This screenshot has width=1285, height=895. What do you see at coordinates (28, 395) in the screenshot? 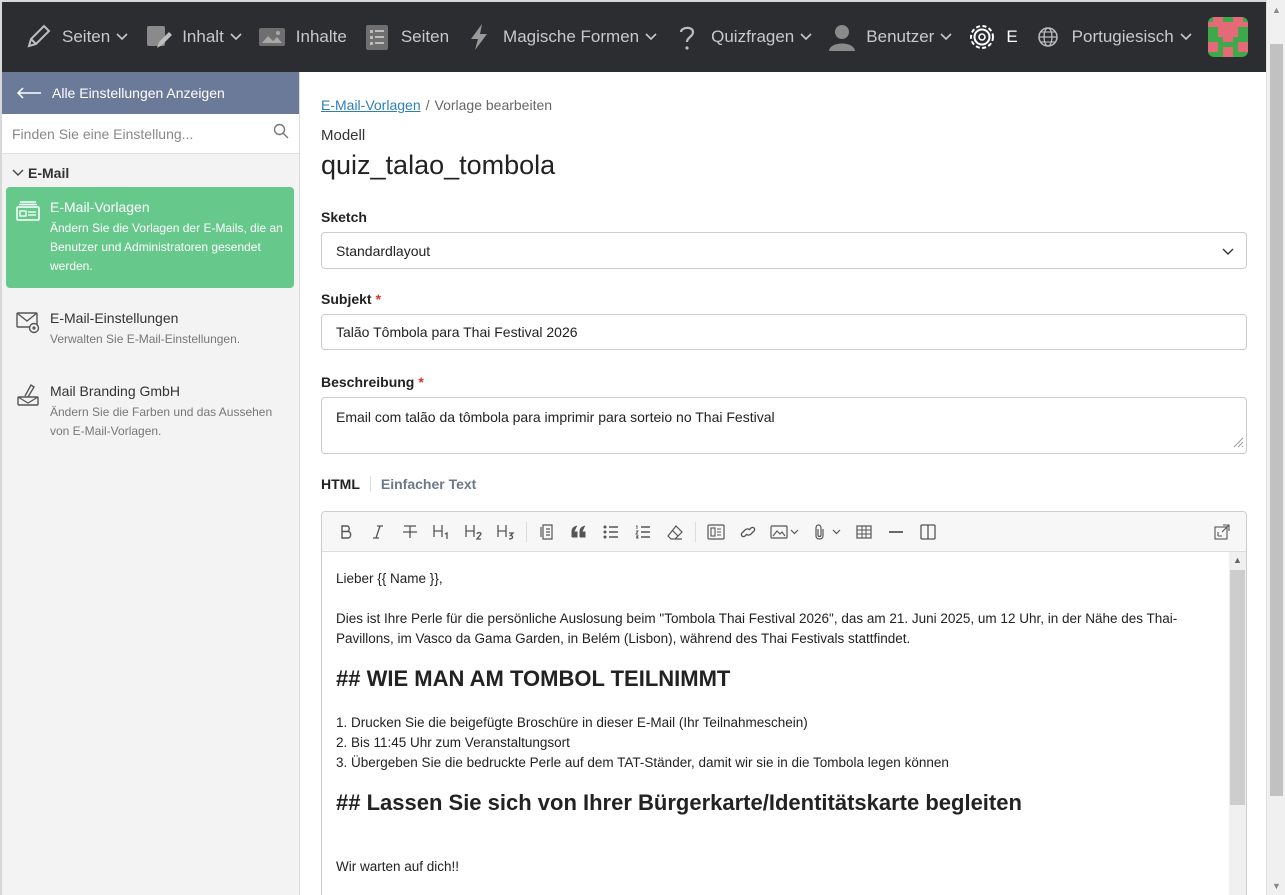
I see `brush-icon` at bounding box center [28, 395].